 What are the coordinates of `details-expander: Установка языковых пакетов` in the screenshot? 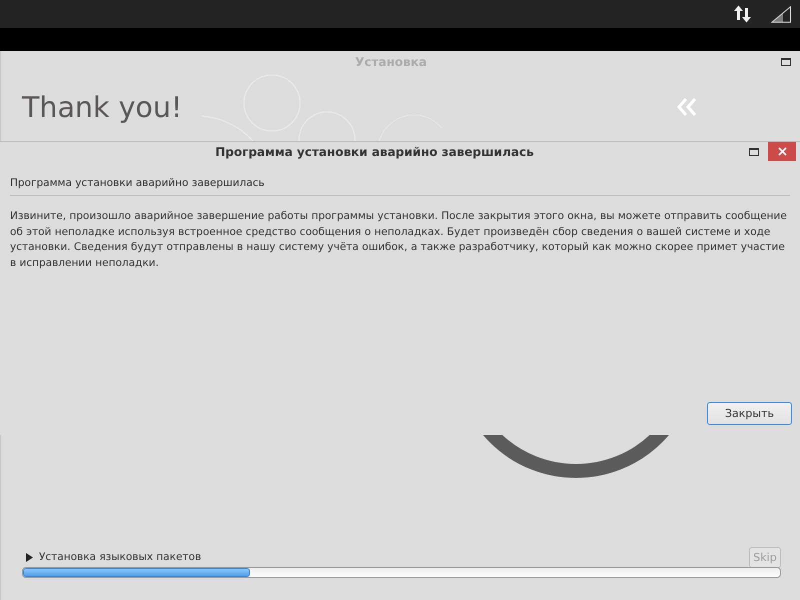 It's located at (114, 557).